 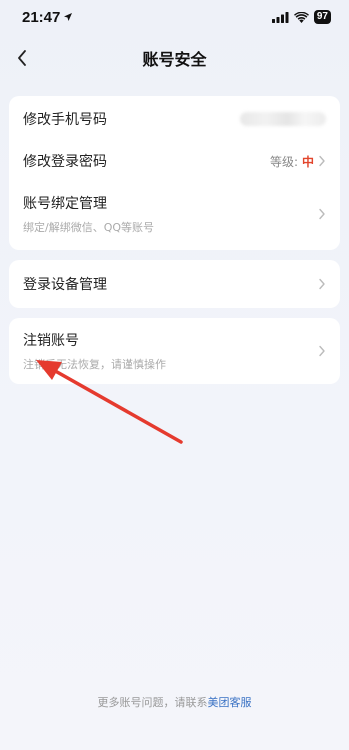 What do you see at coordinates (322, 17) in the screenshot?
I see `battery-indicator: 97` at bounding box center [322, 17].